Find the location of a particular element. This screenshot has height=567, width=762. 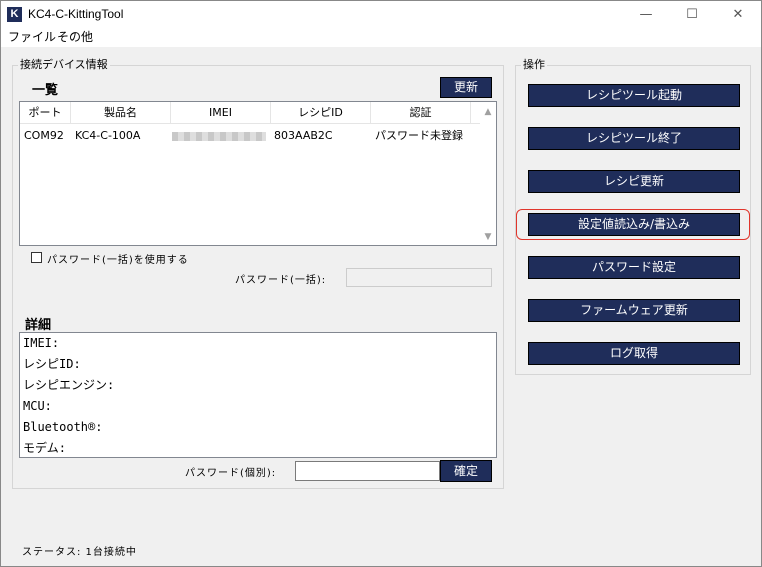

password-bulk-field is located at coordinates (419, 277).